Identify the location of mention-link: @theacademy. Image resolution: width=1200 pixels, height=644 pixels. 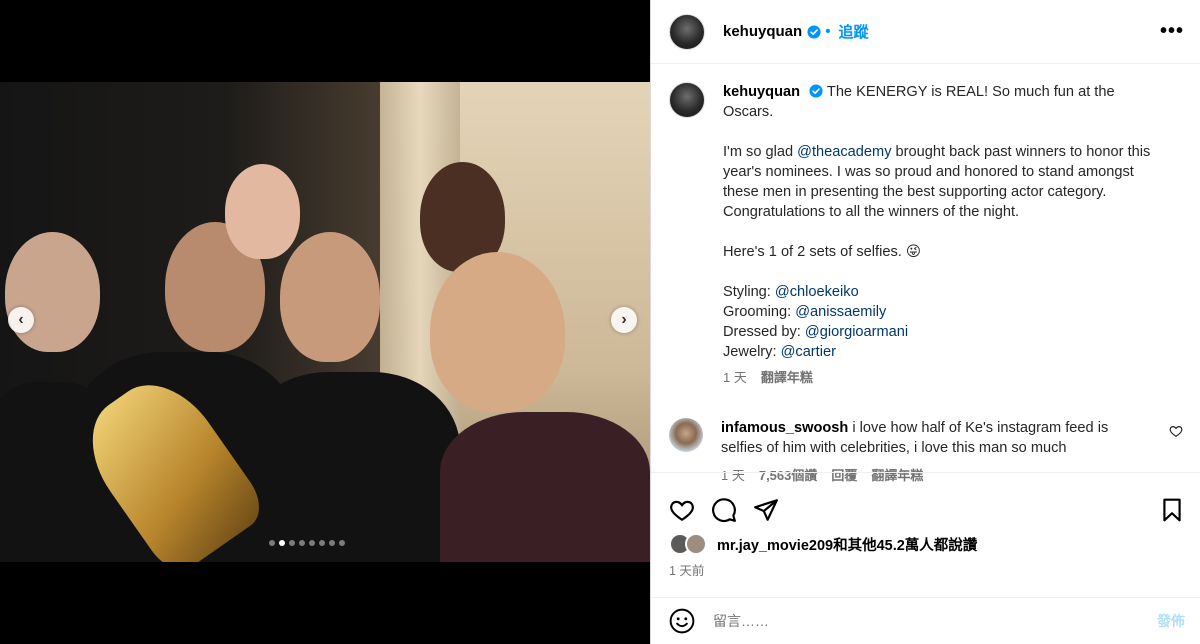
(844, 152).